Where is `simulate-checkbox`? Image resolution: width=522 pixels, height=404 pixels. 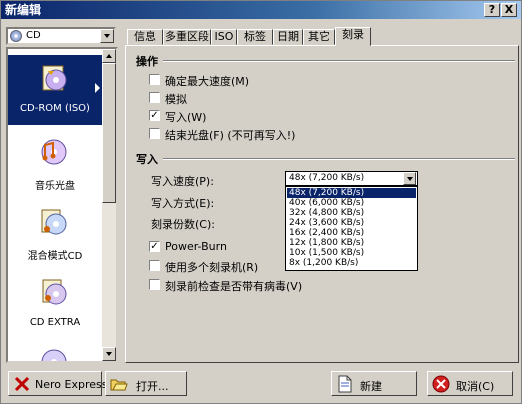
simulate-checkbox is located at coordinates (154, 97).